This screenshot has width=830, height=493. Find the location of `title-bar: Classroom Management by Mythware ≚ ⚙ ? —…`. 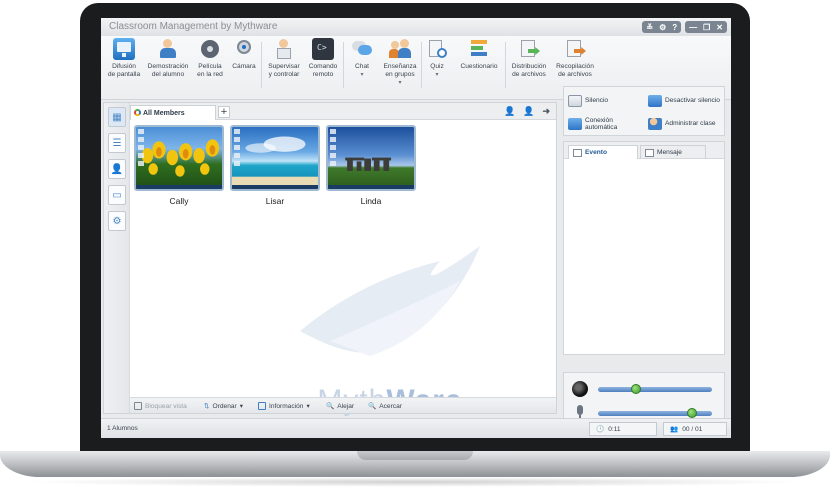

title-bar: Classroom Management by Mythware ≚ ⚙ ? —… is located at coordinates (416, 27).